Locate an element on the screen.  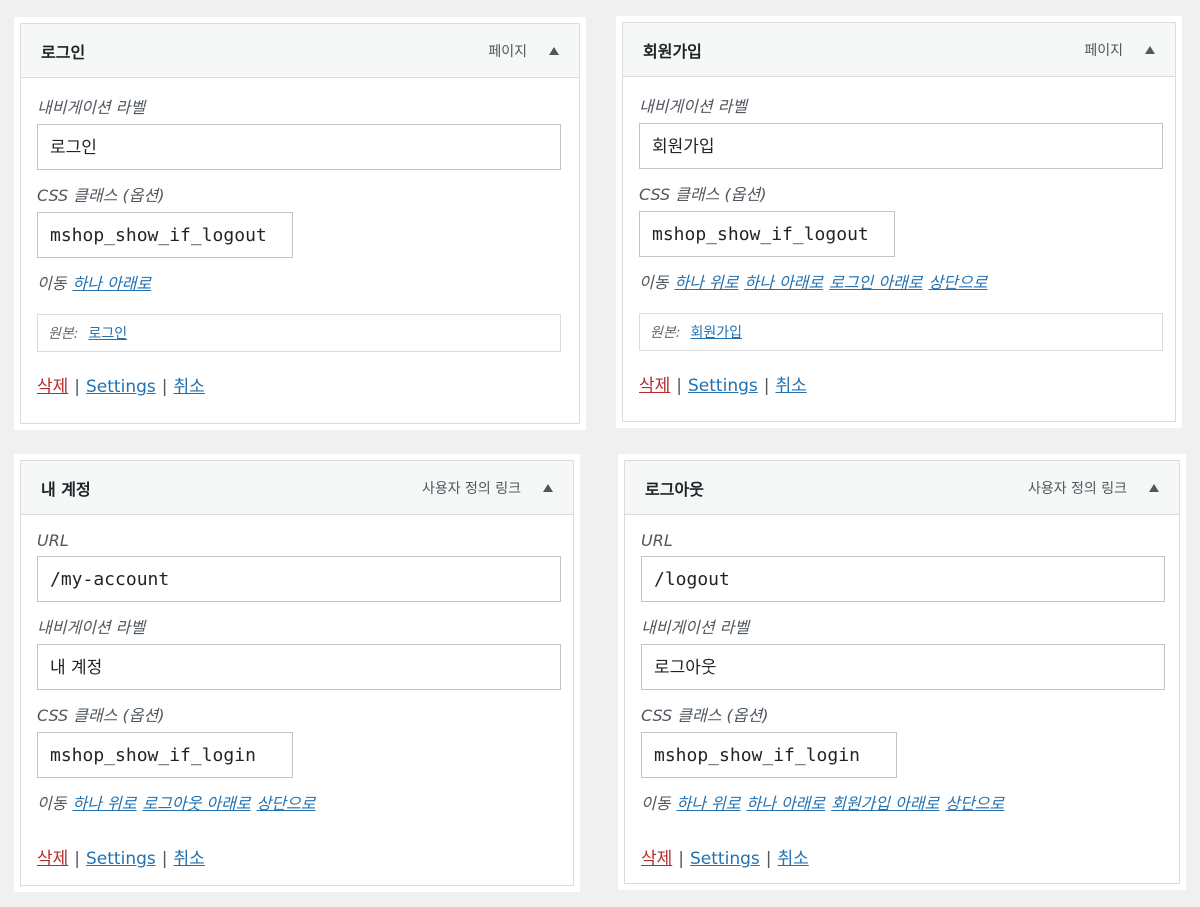
nav-label-input: 내 계정 is located at coordinates (299, 667).